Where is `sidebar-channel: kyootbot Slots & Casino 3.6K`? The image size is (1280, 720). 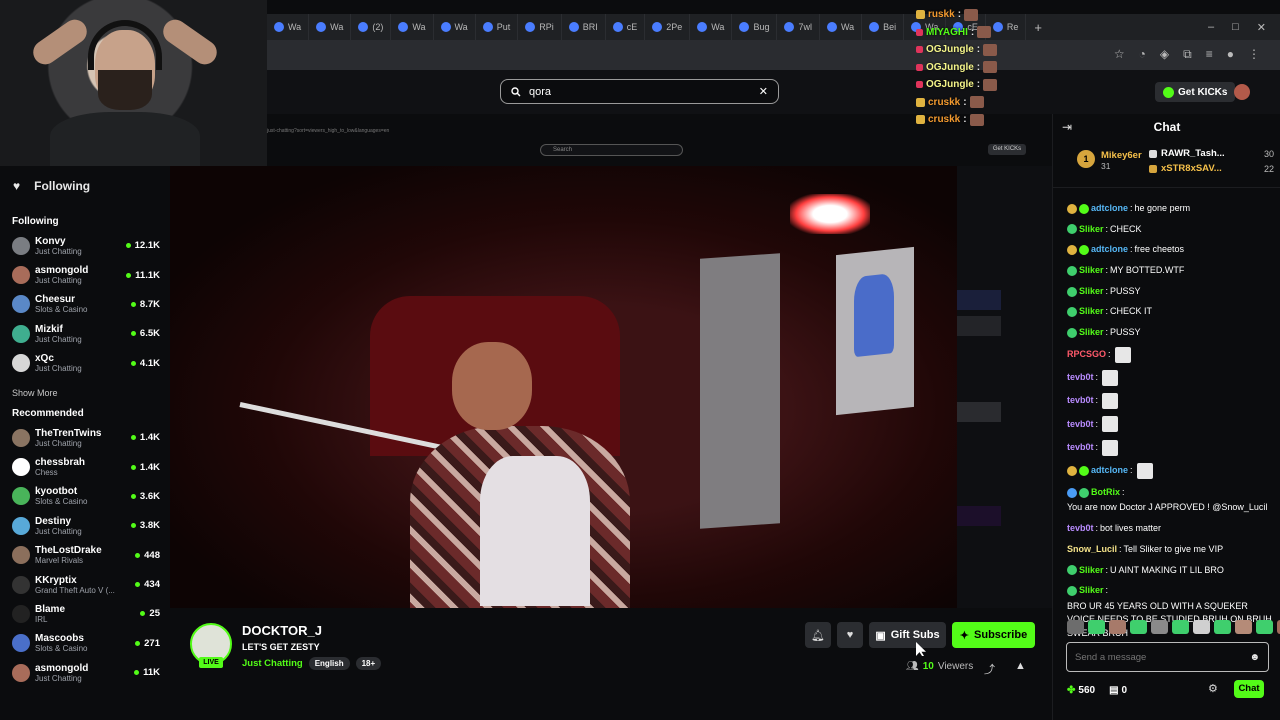 sidebar-channel: kyootbot Slots & Casino 3.6K is located at coordinates (86, 496).